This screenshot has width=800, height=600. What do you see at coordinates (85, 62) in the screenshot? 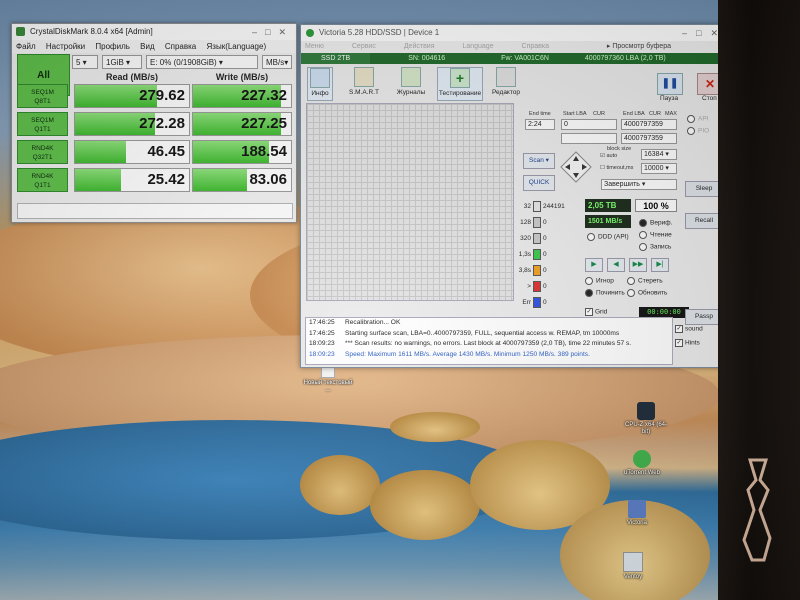
I see `cdm-count-select: 5 ▾` at bounding box center [85, 62].